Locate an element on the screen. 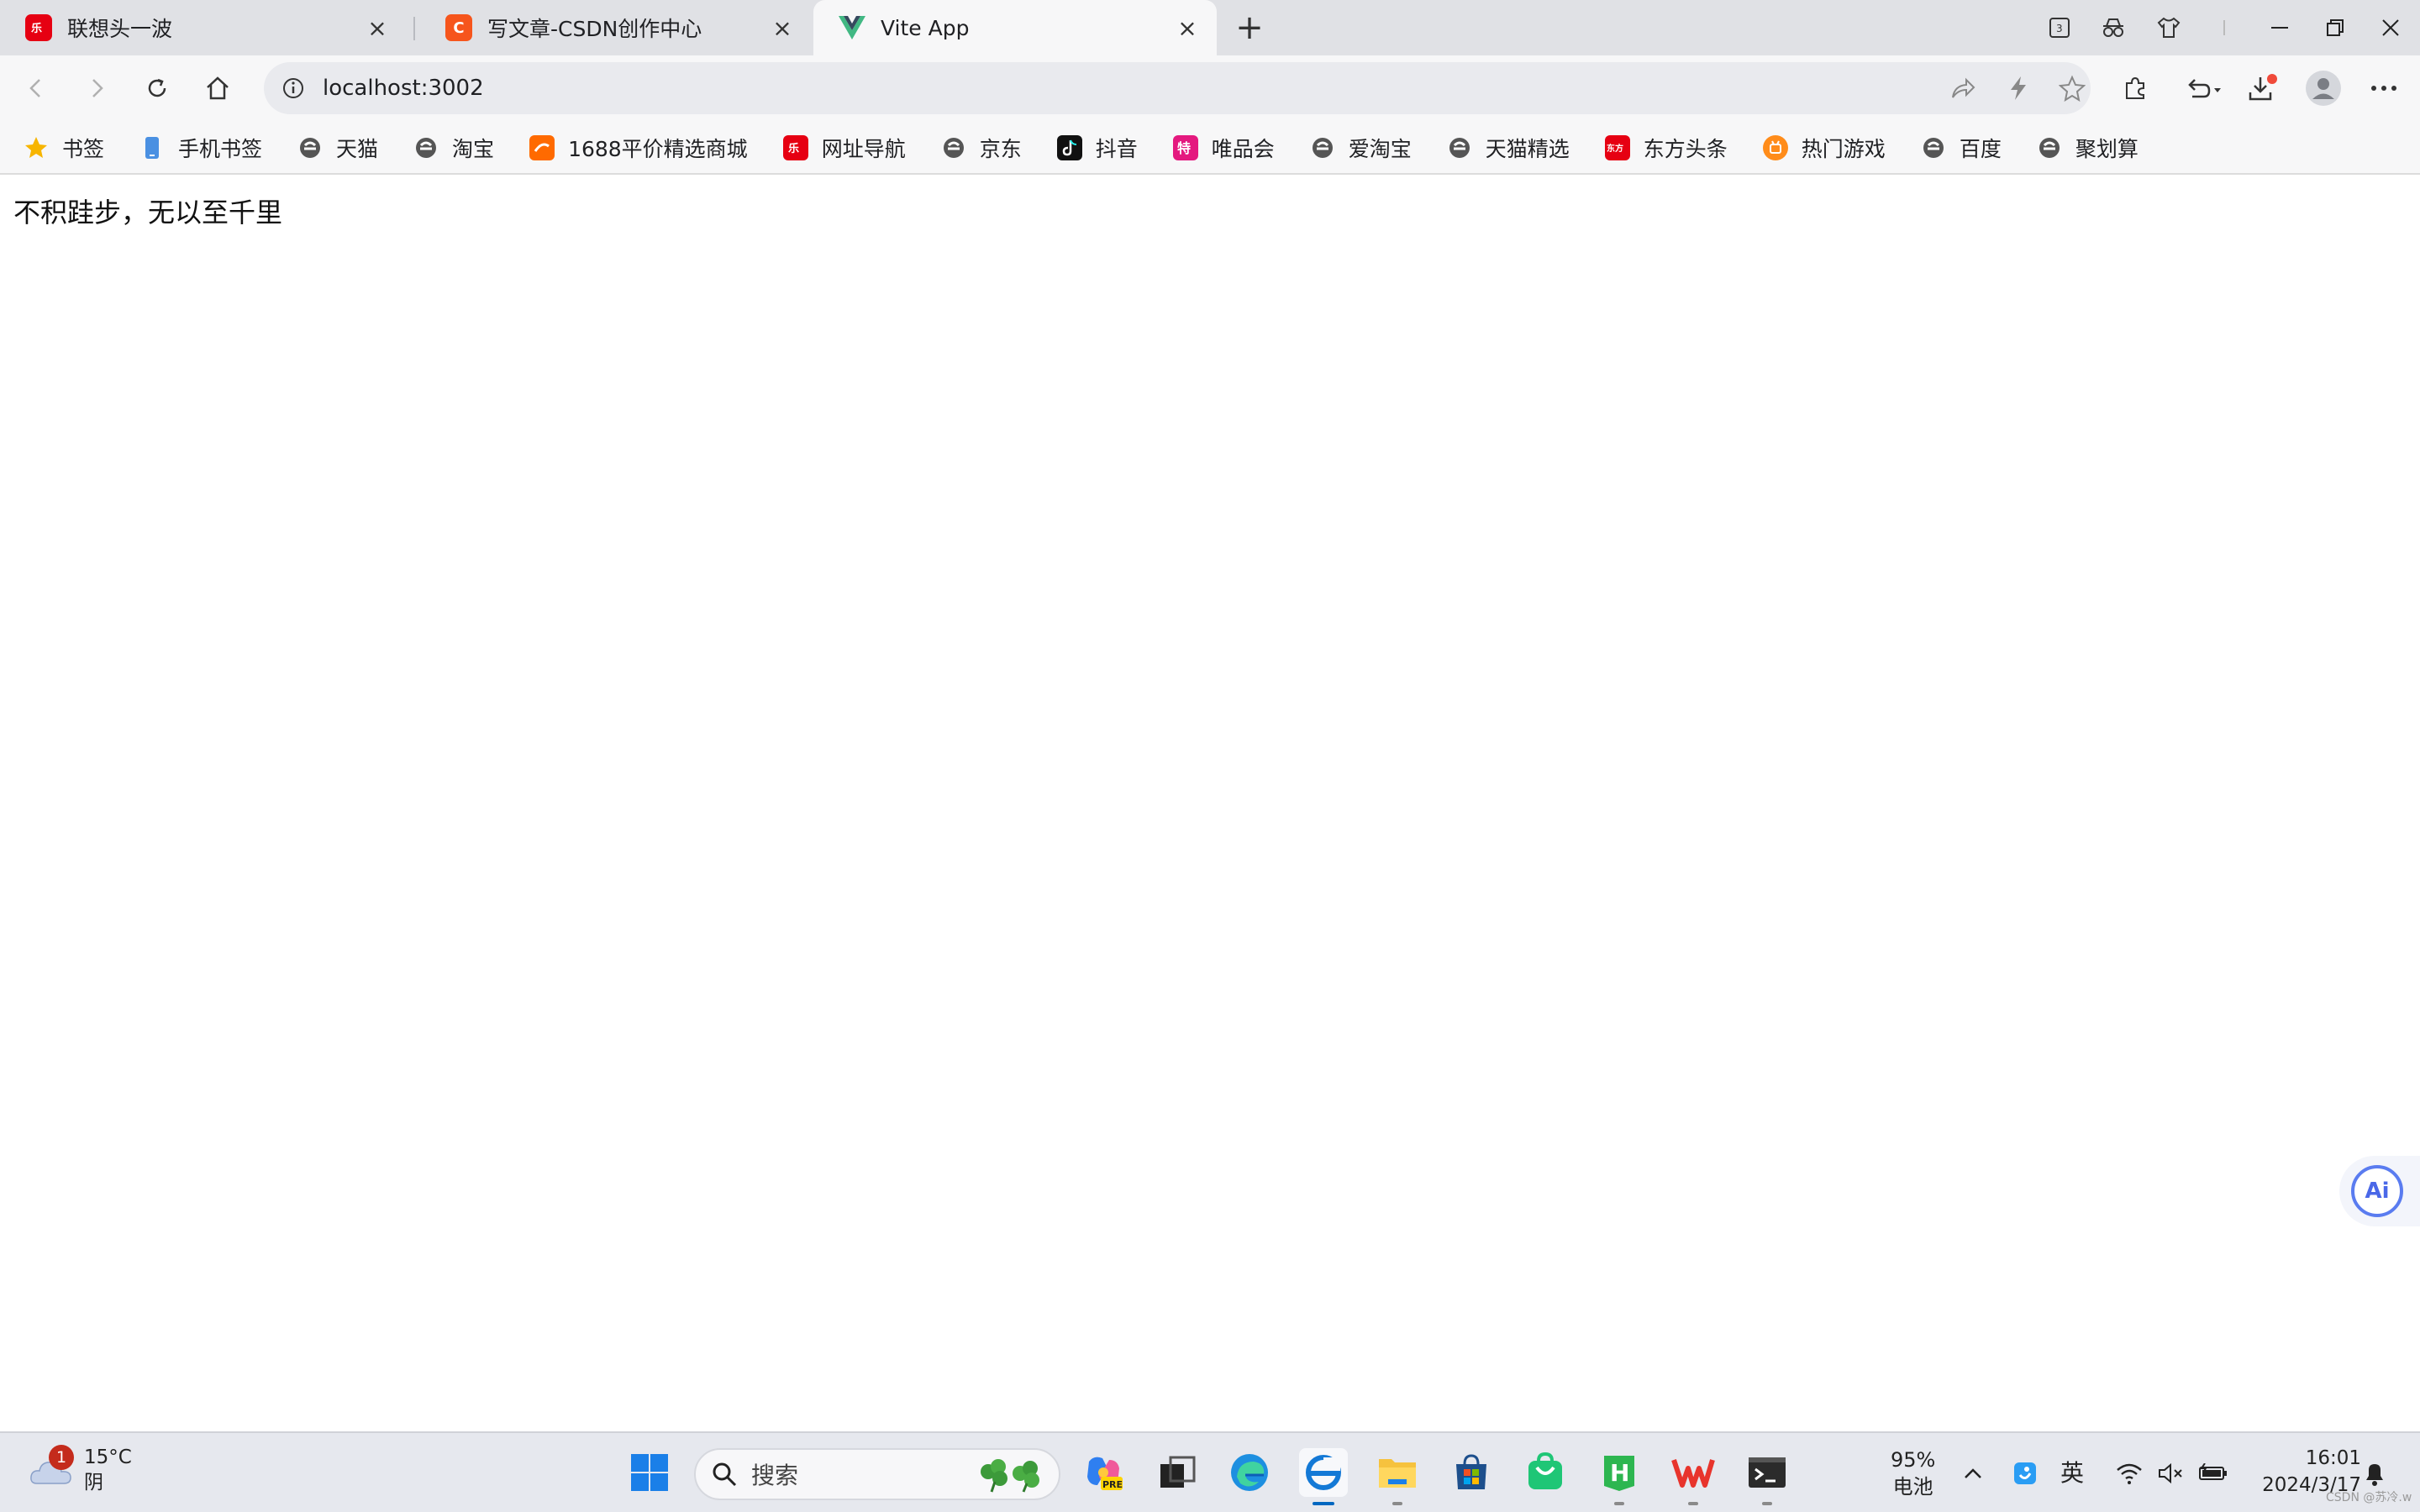 This screenshot has height=1512, width=2420. wifi-status is located at coordinates (2129, 1472).